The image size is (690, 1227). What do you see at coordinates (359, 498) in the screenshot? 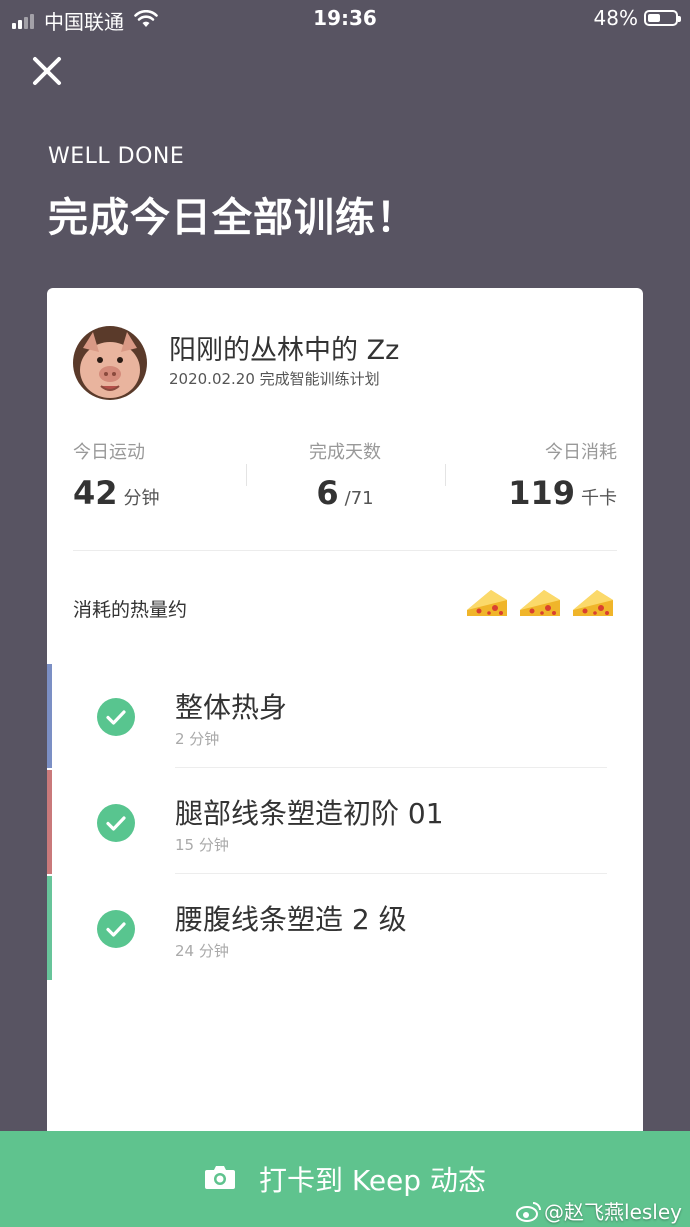
I see `stat-unit: /71` at bounding box center [359, 498].